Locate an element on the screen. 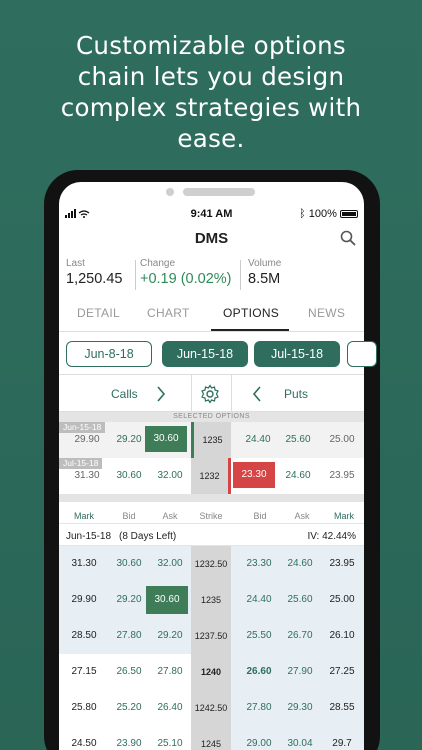 This screenshot has width=422, height=750. strike: 1245 is located at coordinates (211, 738).